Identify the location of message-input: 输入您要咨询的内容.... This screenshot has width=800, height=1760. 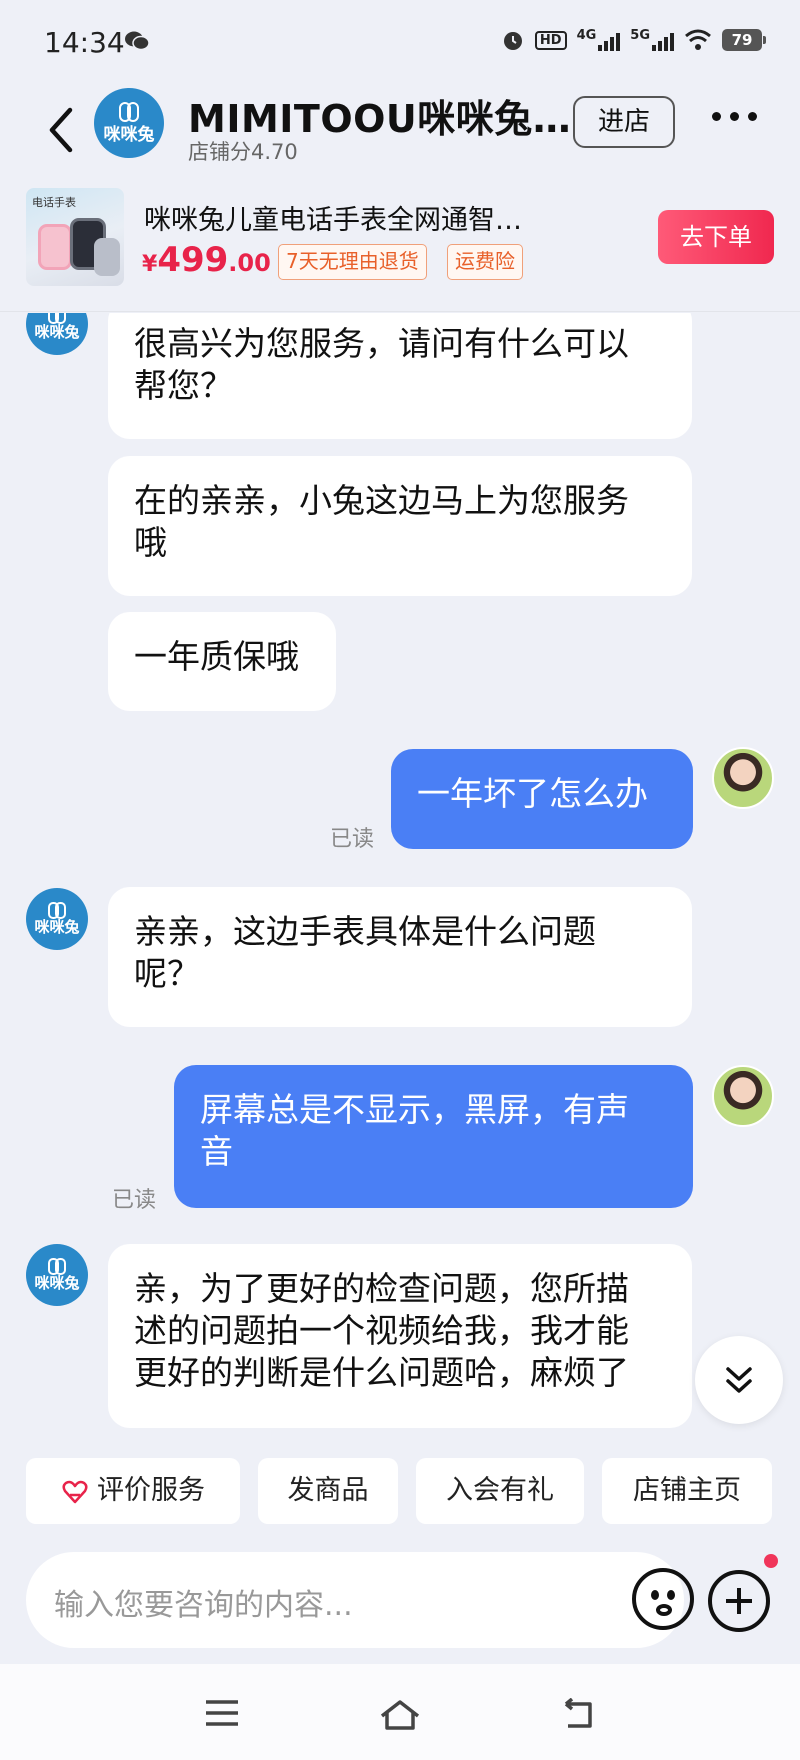
(360, 1600).